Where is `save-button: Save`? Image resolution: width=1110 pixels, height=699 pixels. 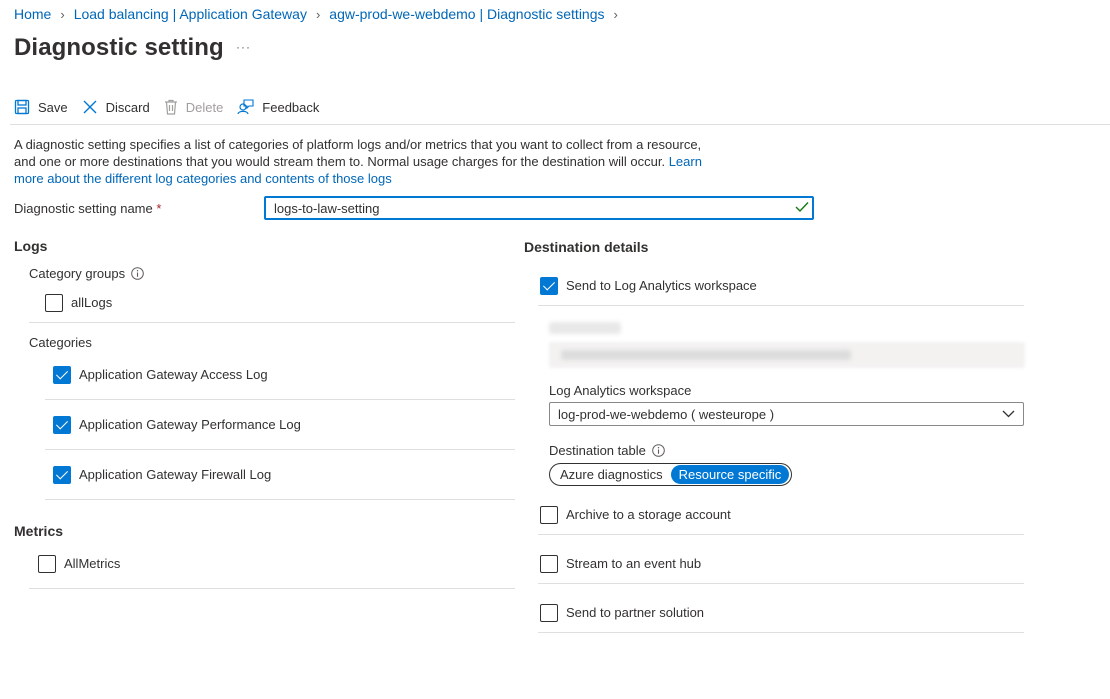
save-button: Save is located at coordinates (41, 107).